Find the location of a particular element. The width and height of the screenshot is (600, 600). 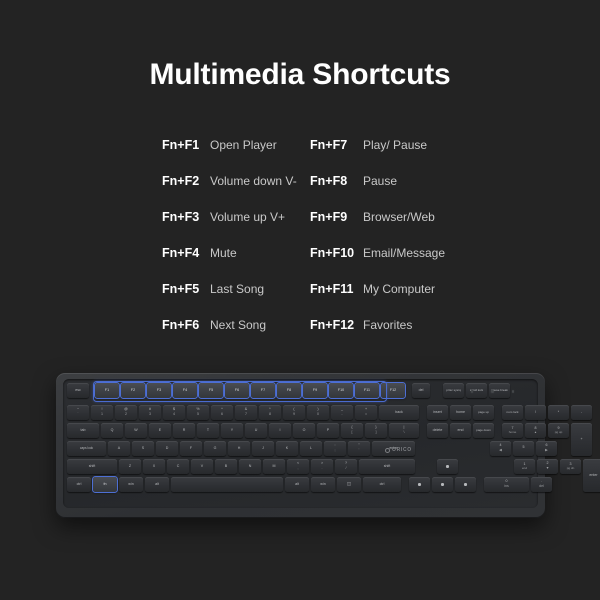

key-q: Q is located at coordinates (112, 430).